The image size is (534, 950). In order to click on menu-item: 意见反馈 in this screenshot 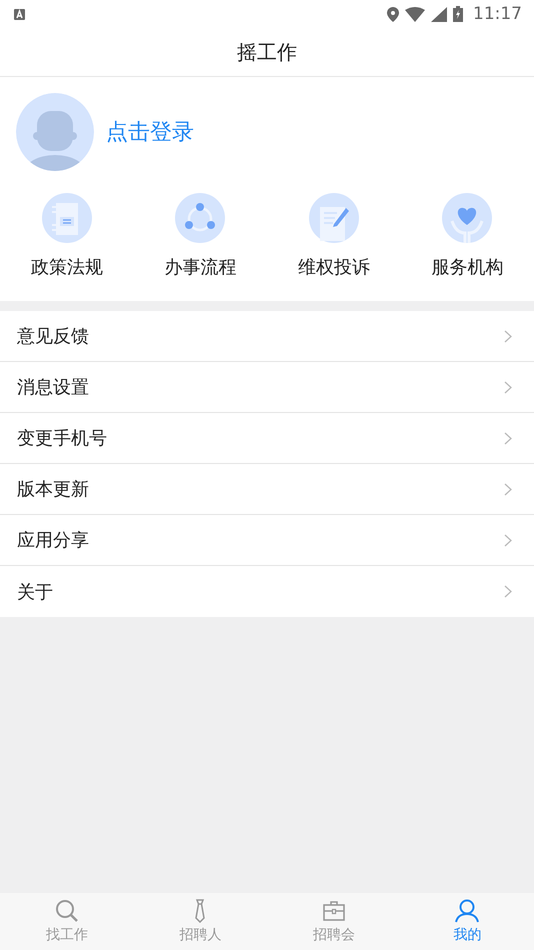, I will do `click(267, 336)`.